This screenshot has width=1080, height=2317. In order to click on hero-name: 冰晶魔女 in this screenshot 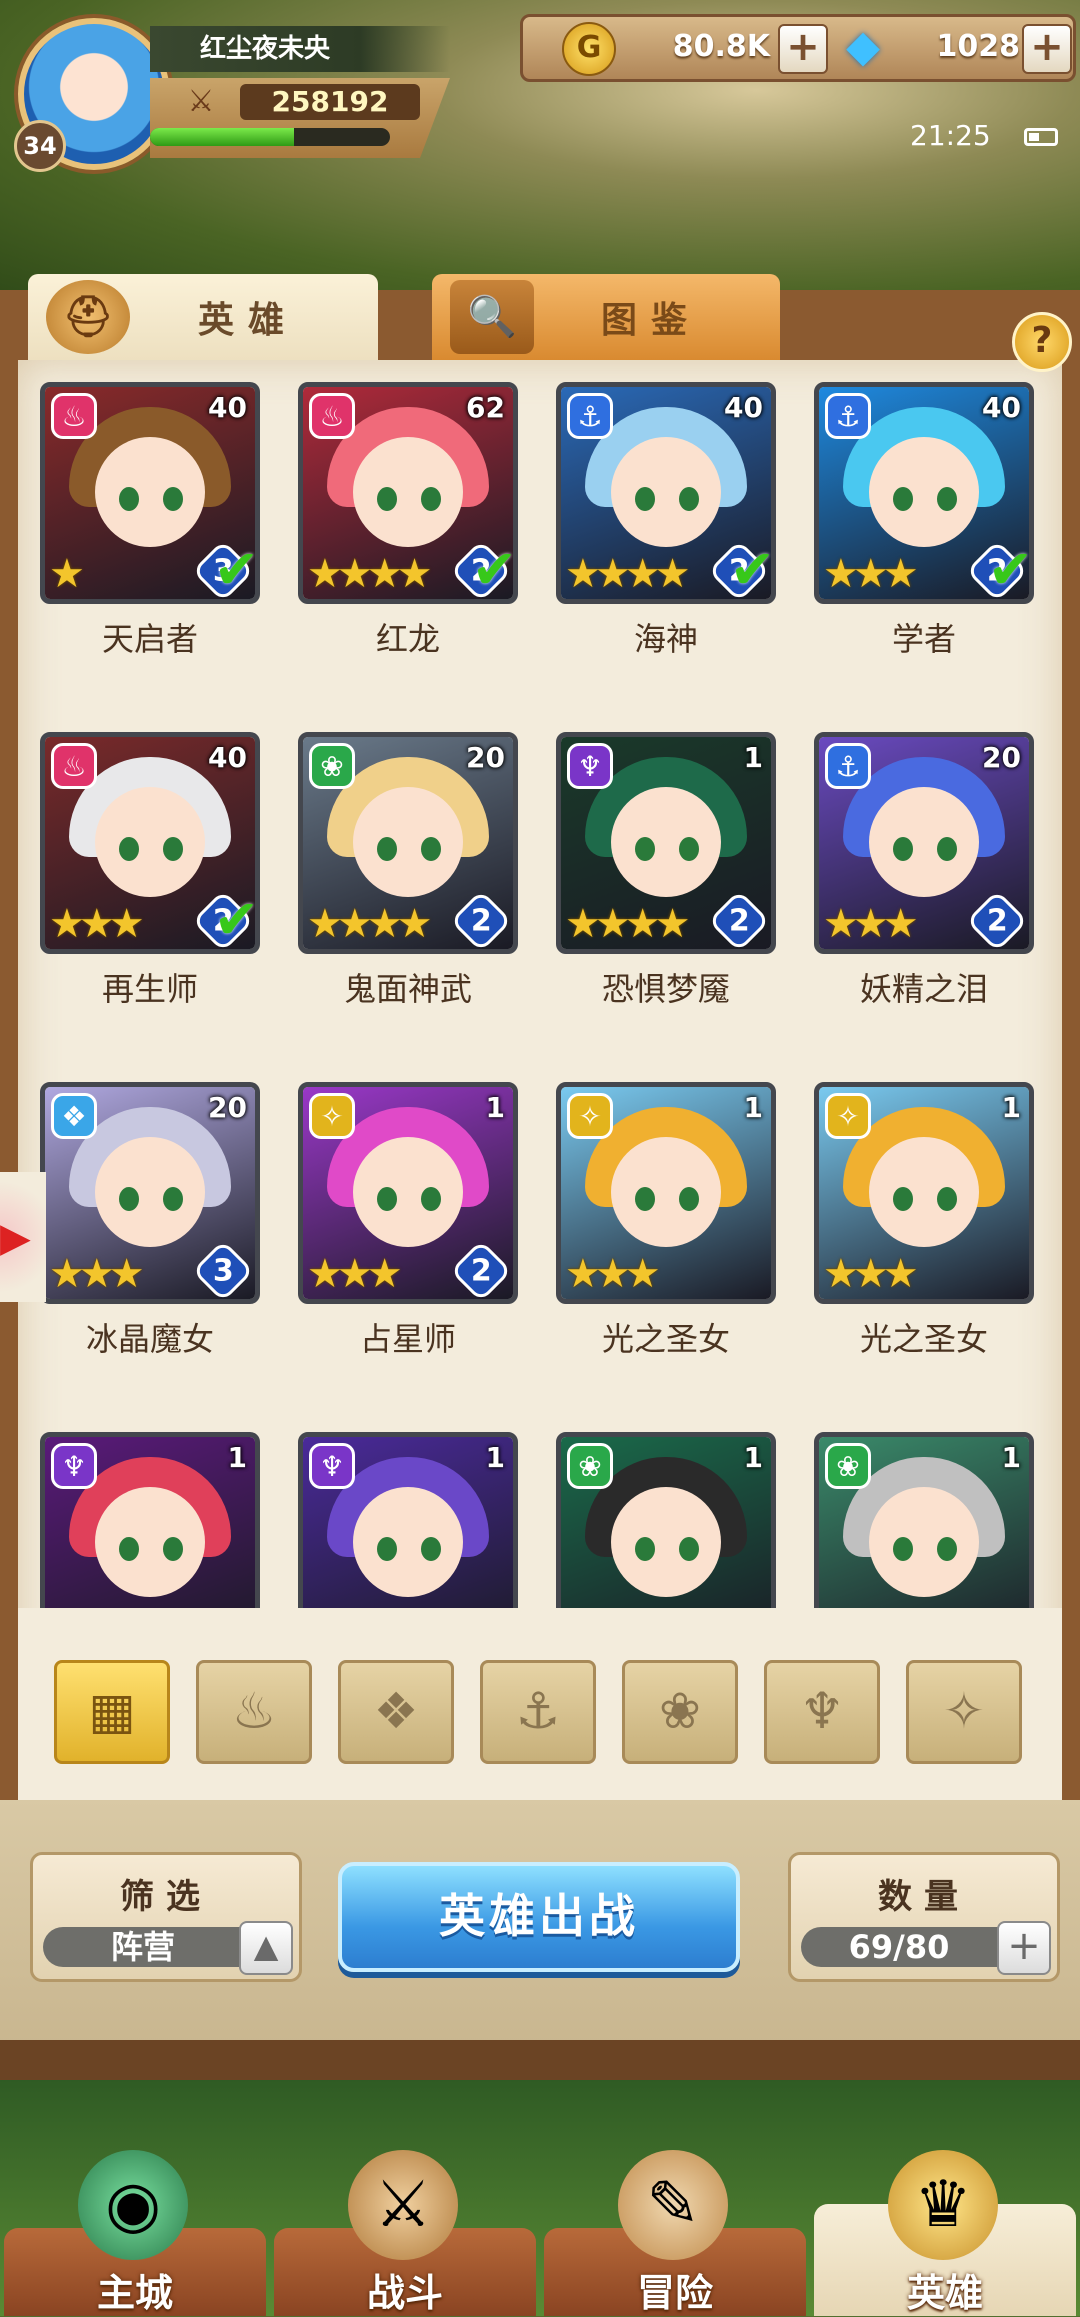, I will do `click(149, 1339)`.